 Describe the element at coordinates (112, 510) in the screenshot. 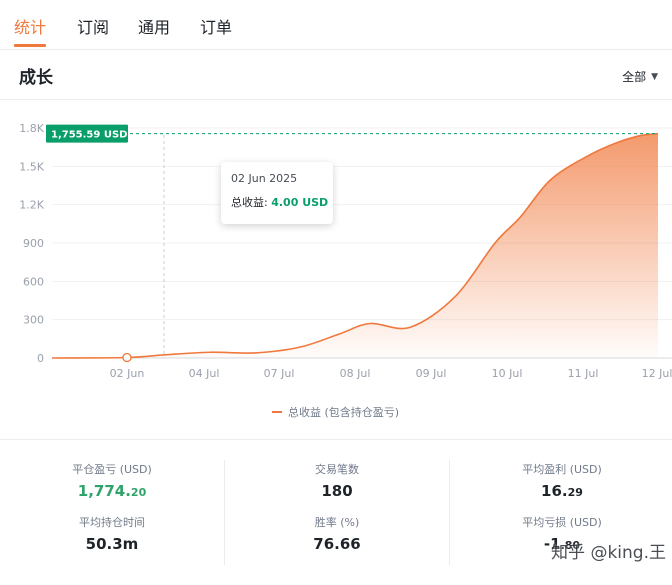

I see `stats-column: 平仓盈亏 (USD) 1,774.20 平均持仓时间 50.3m` at that location.